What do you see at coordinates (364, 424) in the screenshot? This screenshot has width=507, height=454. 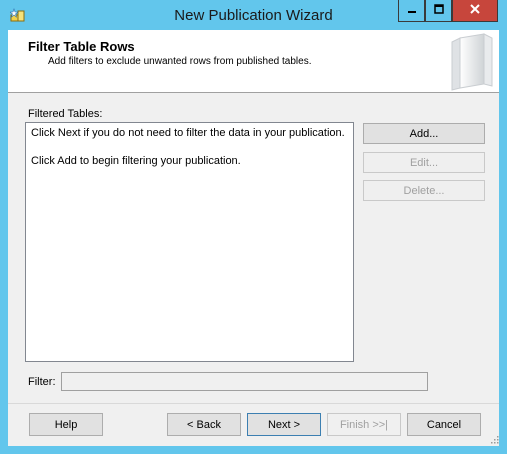 I see `finish-button: Finish >>|` at bounding box center [364, 424].